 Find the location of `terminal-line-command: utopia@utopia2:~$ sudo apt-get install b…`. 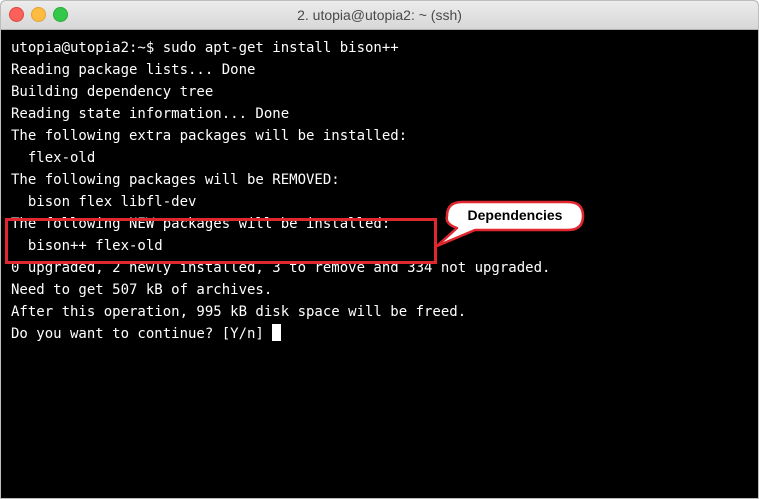

terminal-line-command: utopia@utopia2:~$ sudo apt-get install b… is located at coordinates (205, 48).